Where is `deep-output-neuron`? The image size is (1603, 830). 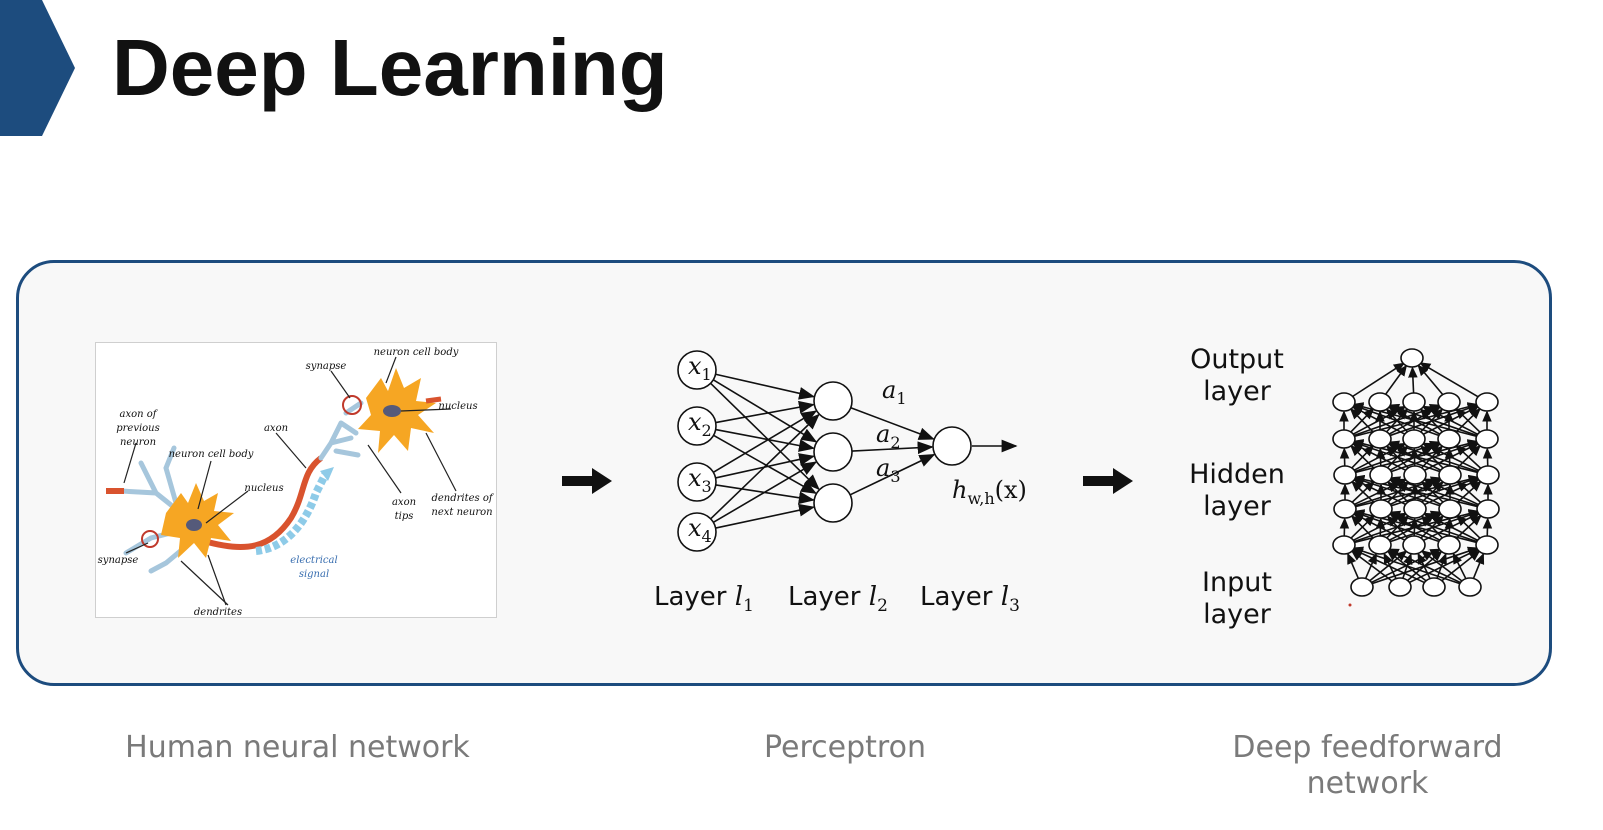
deep-output-neuron is located at coordinates (1412, 358).